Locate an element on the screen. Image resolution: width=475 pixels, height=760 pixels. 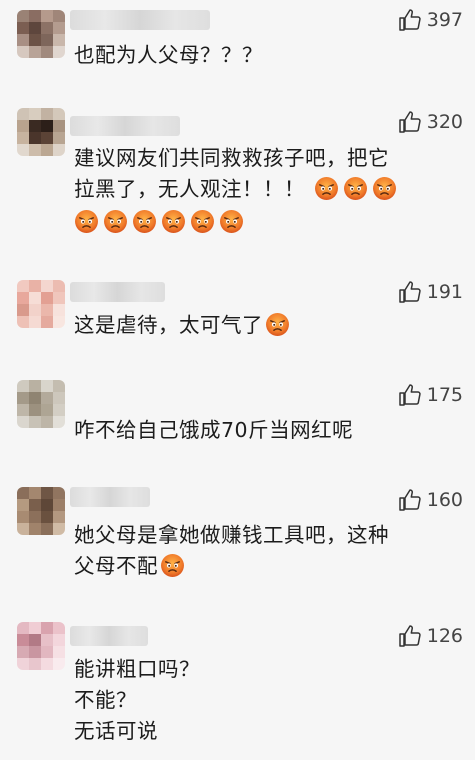
like-button: 320 is located at coordinates (430, 122).